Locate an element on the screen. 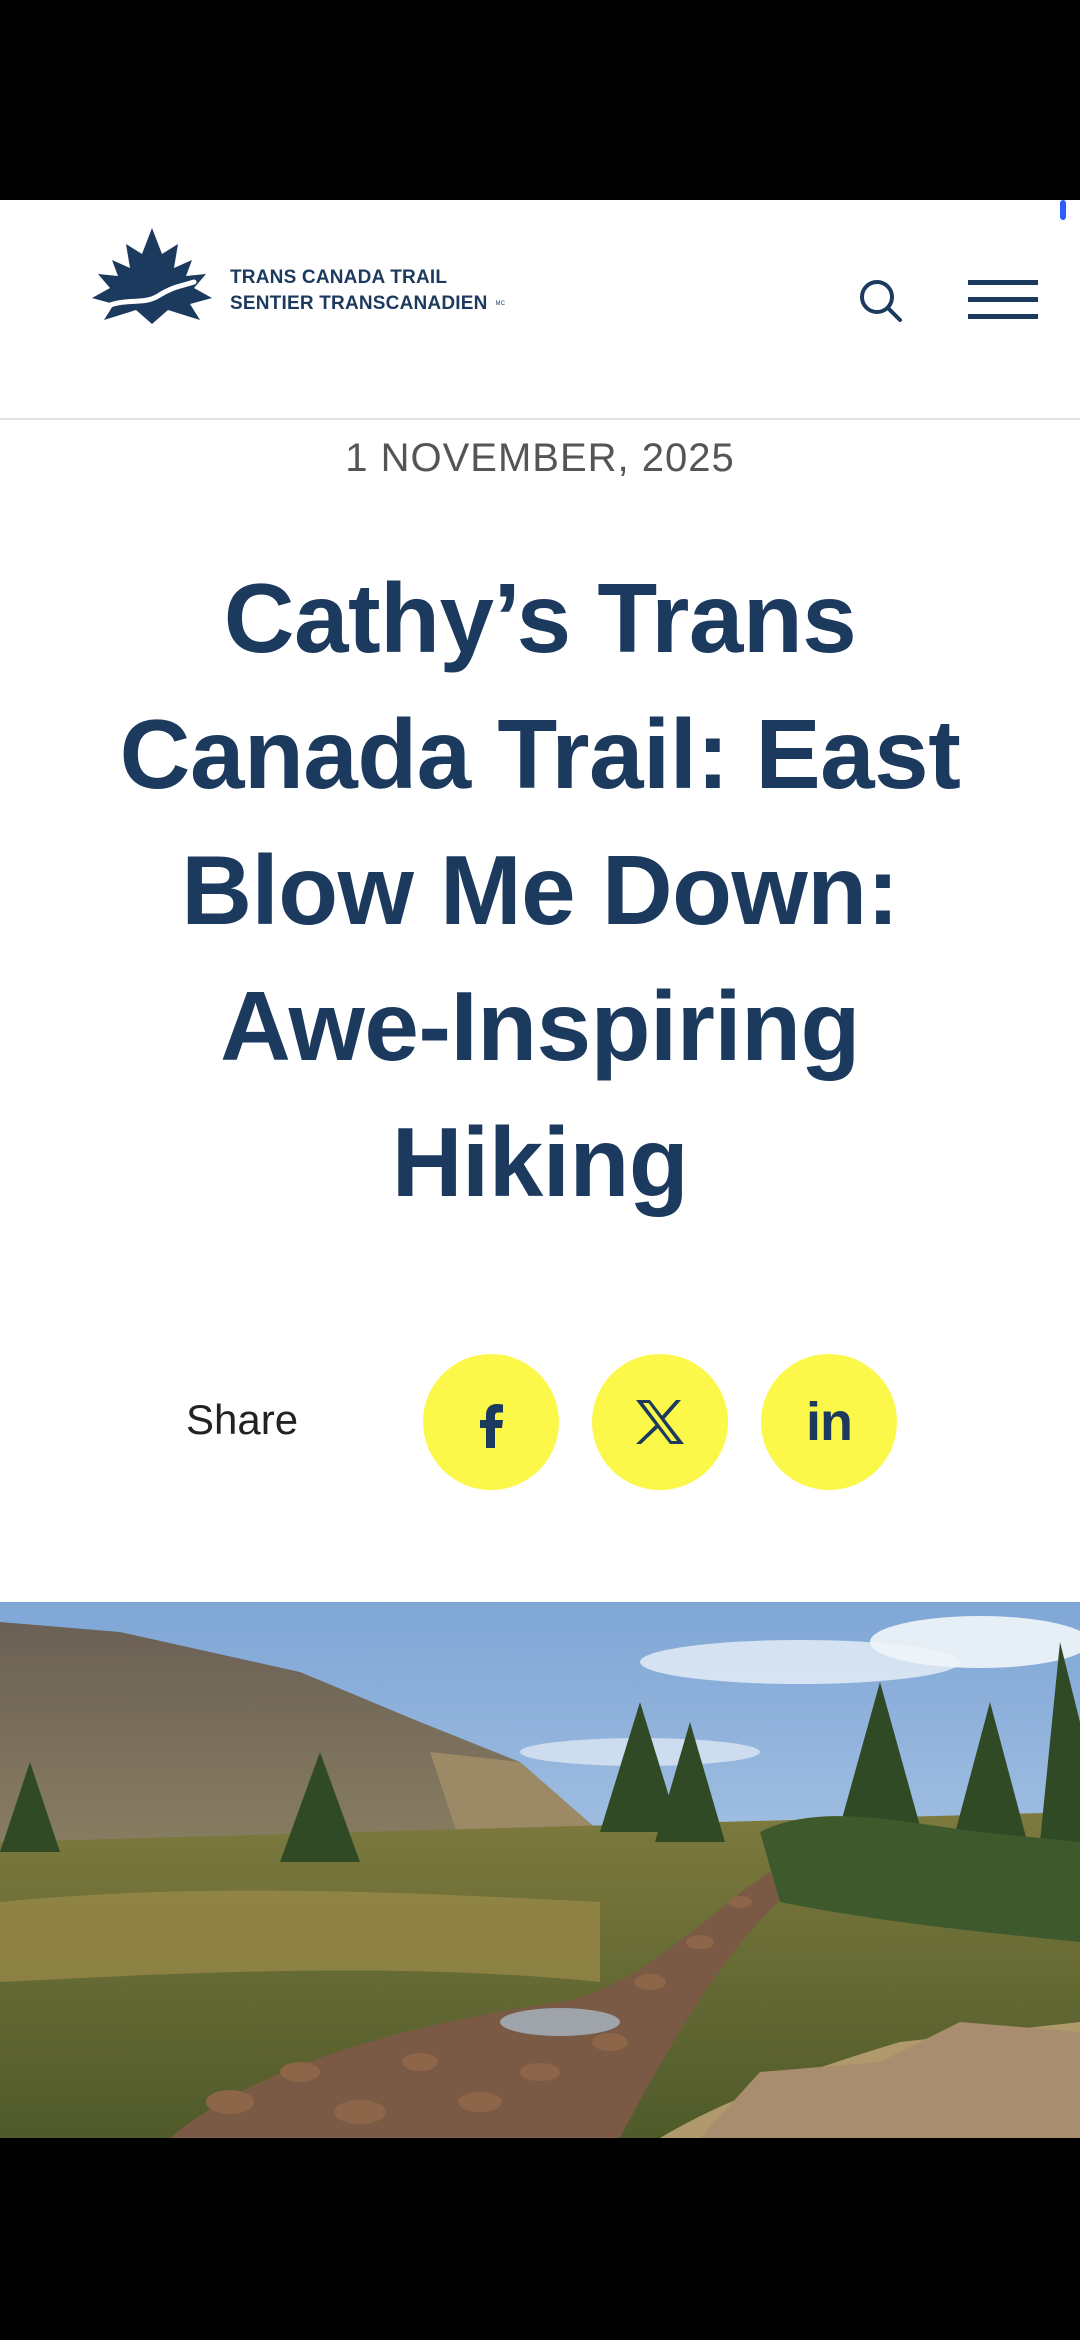 Image resolution: width=1080 pixels, height=2340 pixels. hamburger-menu-icon is located at coordinates (1003, 299).